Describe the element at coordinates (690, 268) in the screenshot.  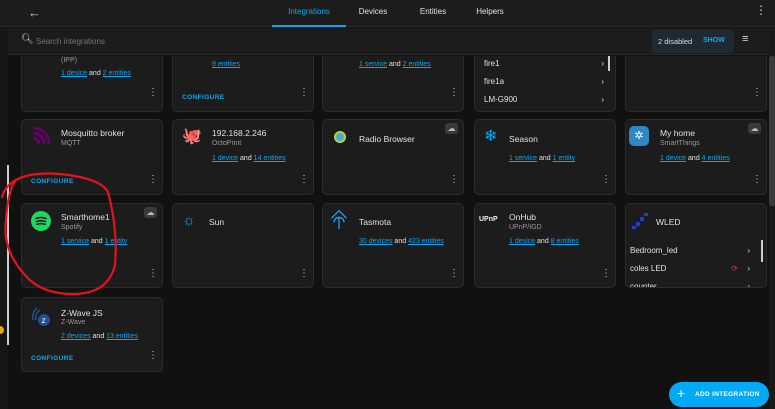
I see `device-item: coles LED ⟳ ›` at that location.